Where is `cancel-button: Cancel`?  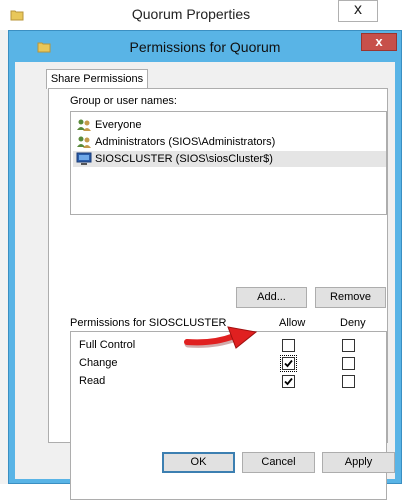
cancel-button: Cancel is located at coordinates (278, 462).